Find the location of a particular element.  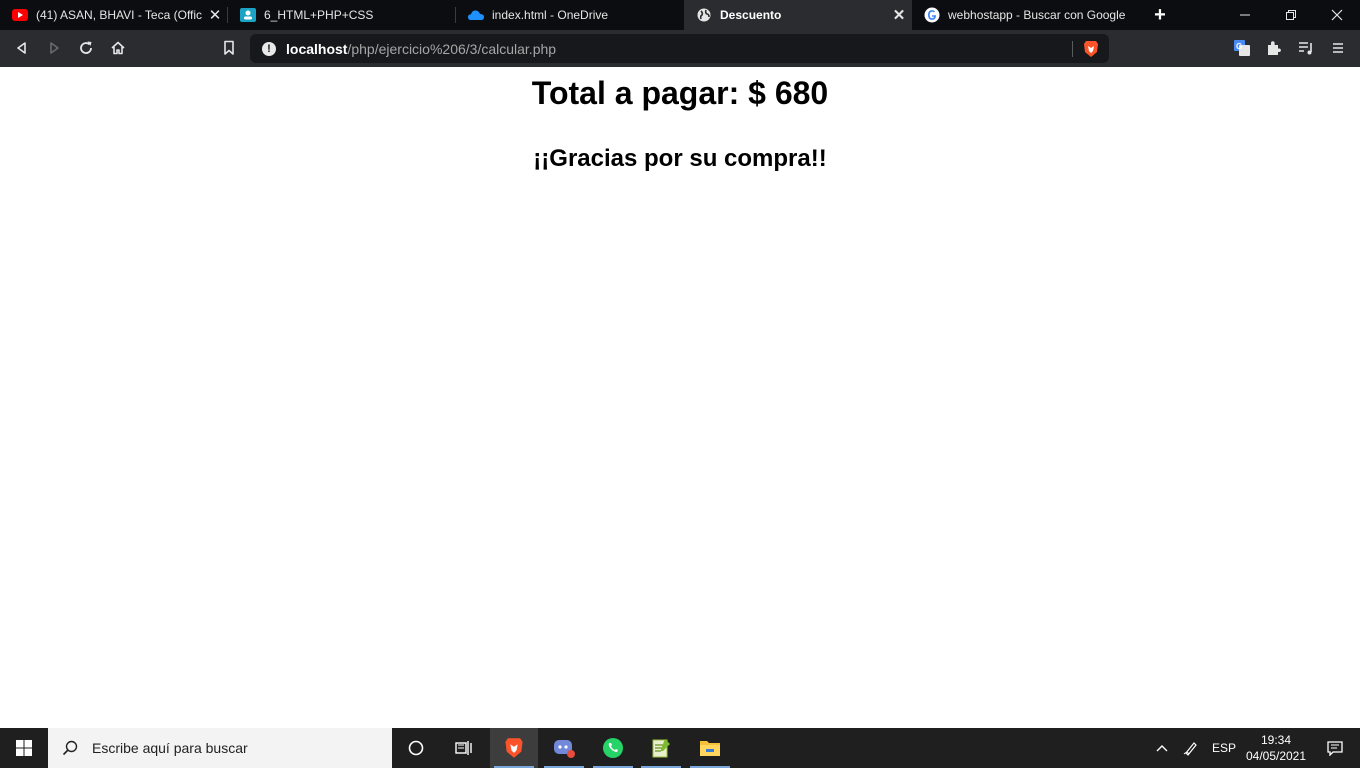

tab-title: Descuento is located at coordinates (751, 15).